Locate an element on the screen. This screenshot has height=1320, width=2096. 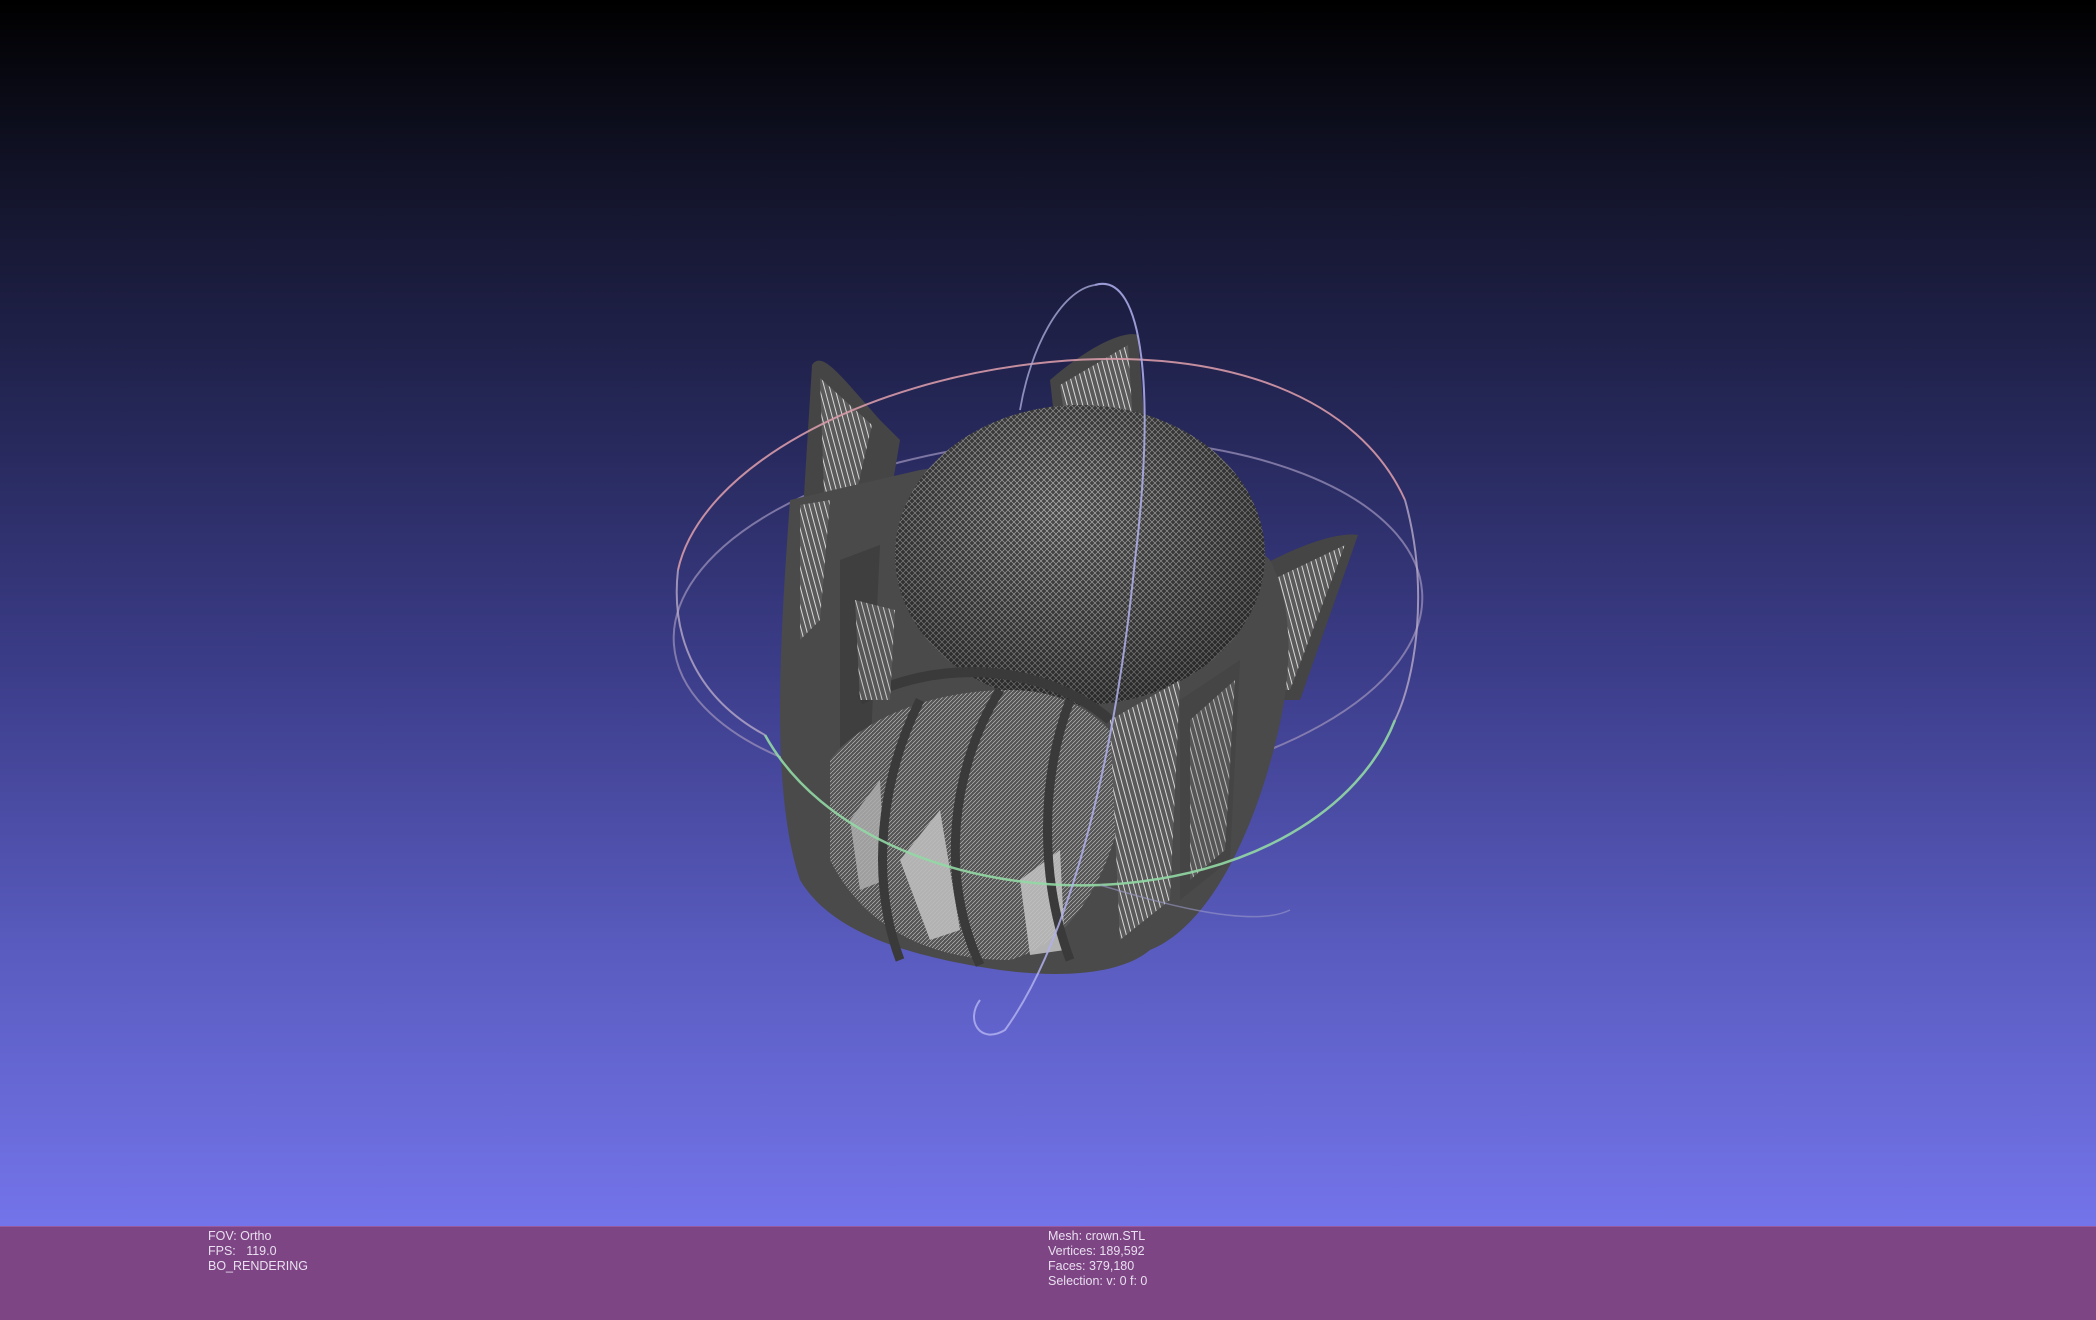
crown-mesh is located at coordinates (1069, 654).